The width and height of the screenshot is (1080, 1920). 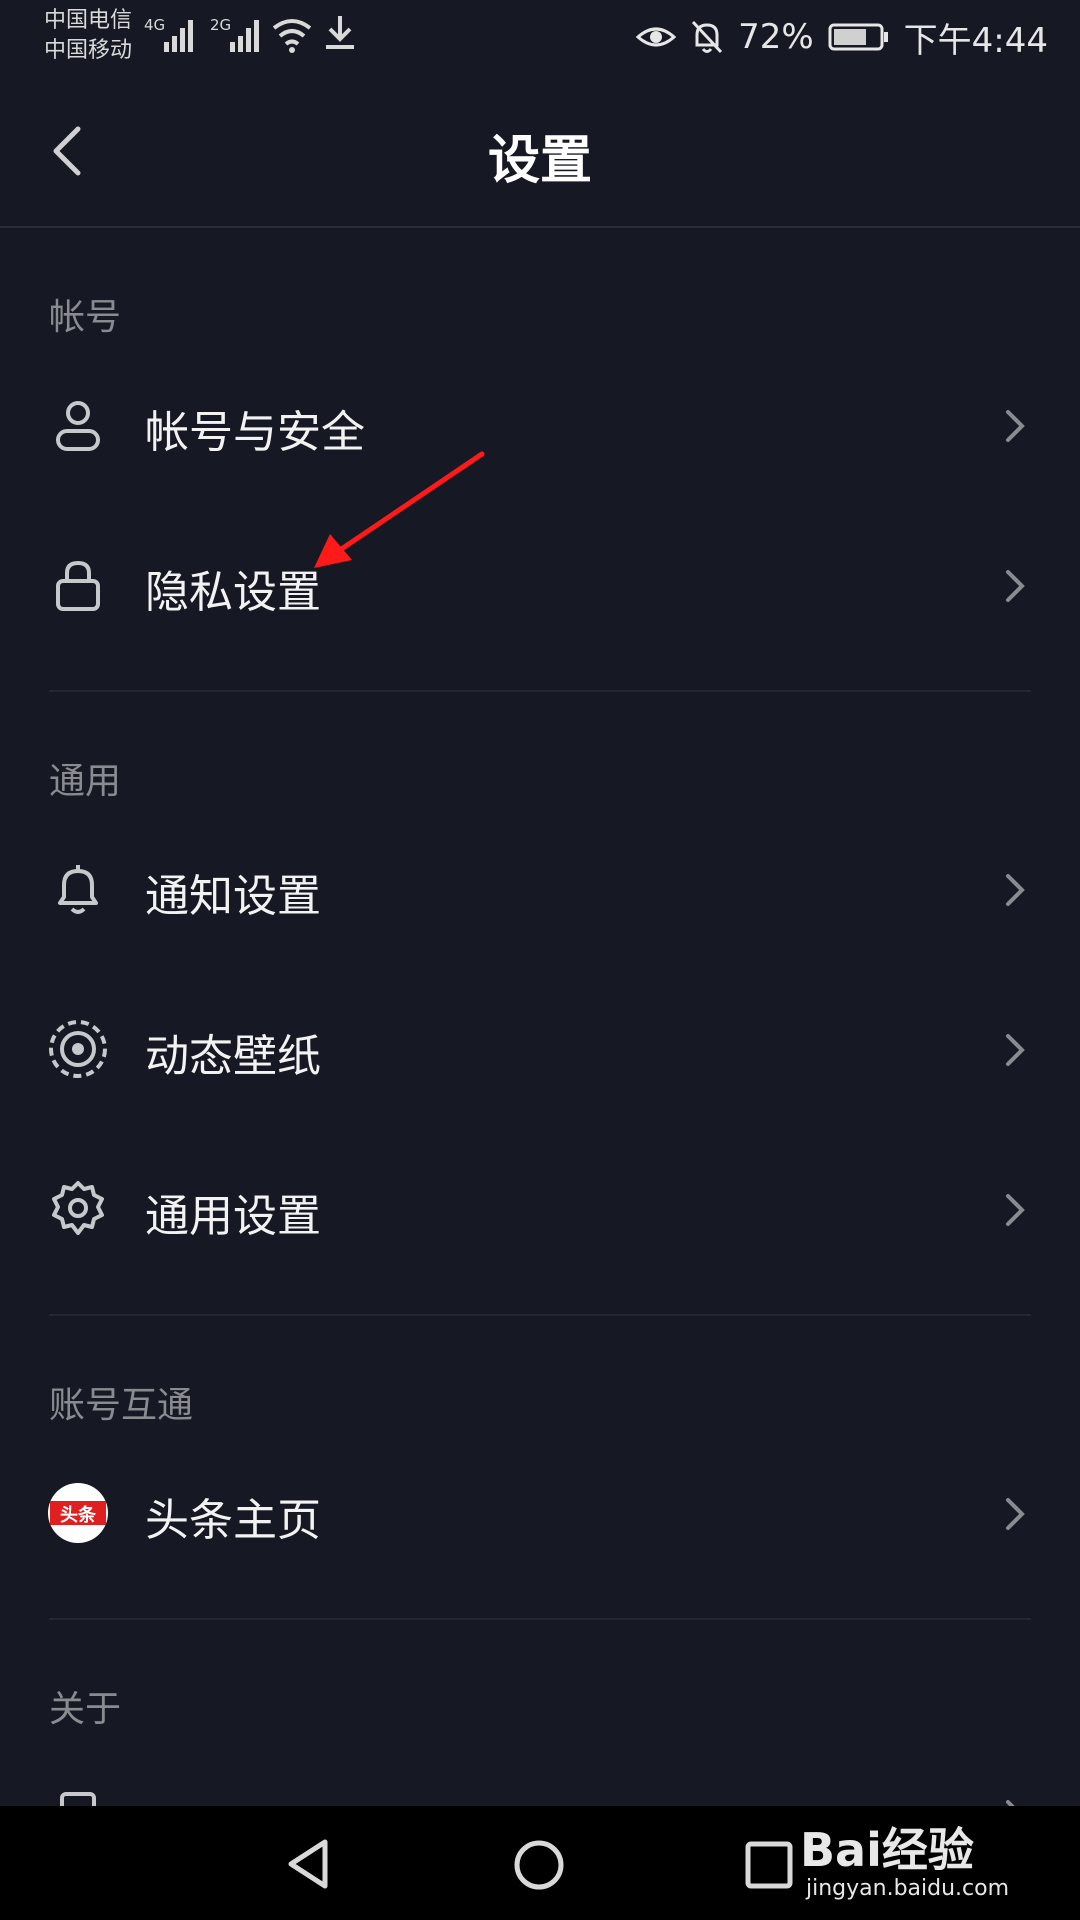 I want to click on wallpaper-icon, so click(x=78, y=1049).